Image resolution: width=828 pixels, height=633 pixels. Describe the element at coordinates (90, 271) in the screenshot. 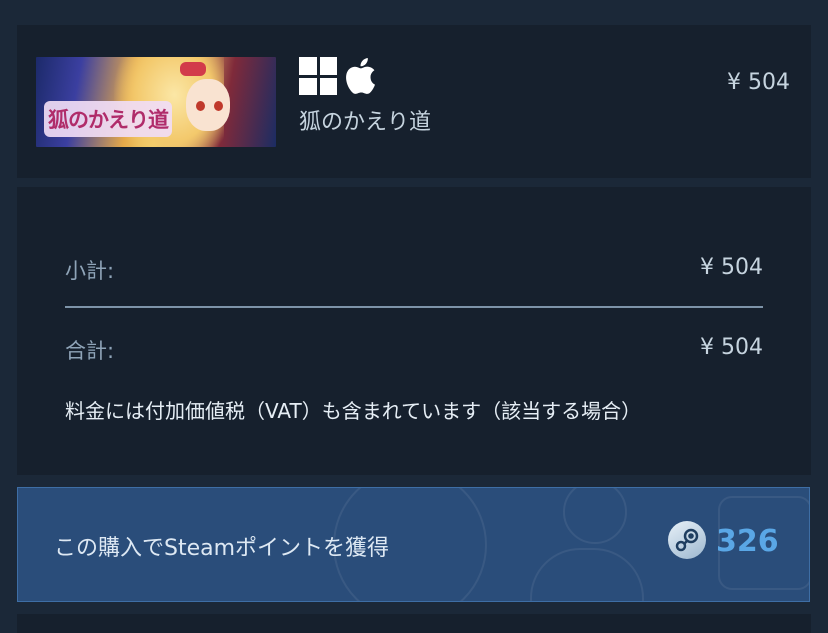

I see `subtotal-label: 小計:` at that location.